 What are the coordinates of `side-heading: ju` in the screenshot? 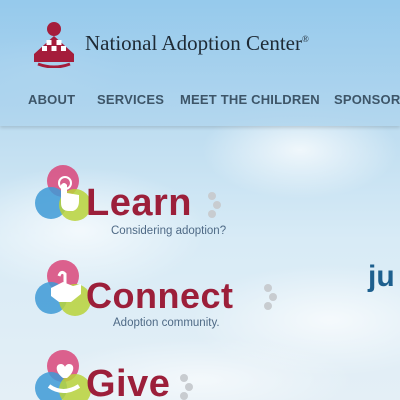 It's located at (381, 276).